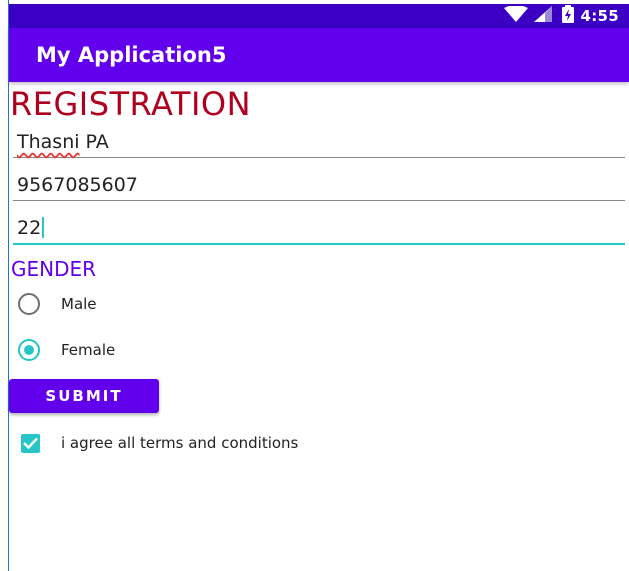 The image size is (629, 571). Describe the element at coordinates (29, 304) in the screenshot. I see `radio-unchecked-icon` at that location.